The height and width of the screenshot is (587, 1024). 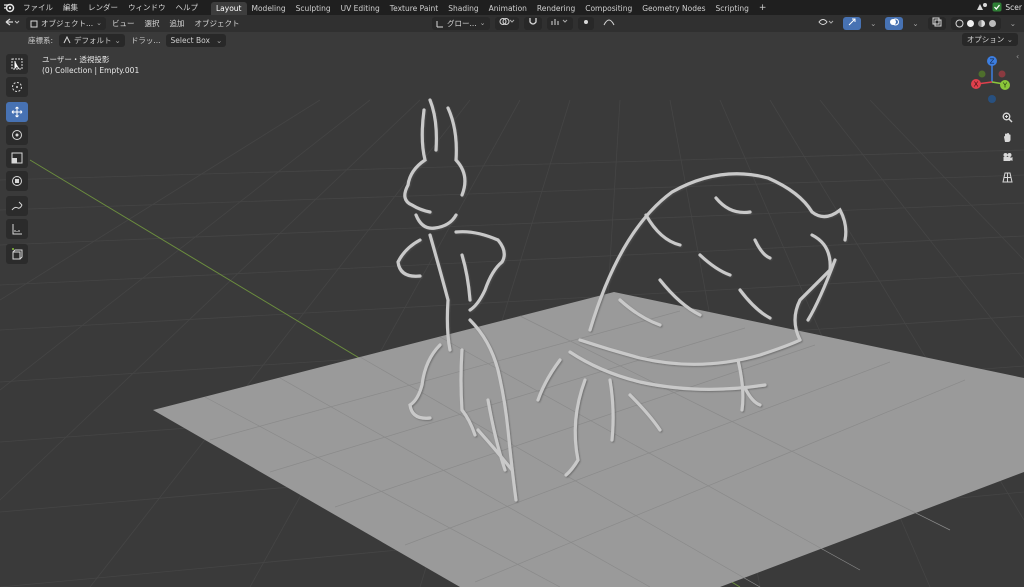 I want to click on navigation-gizmo: Z X Y, so click(x=993, y=80).